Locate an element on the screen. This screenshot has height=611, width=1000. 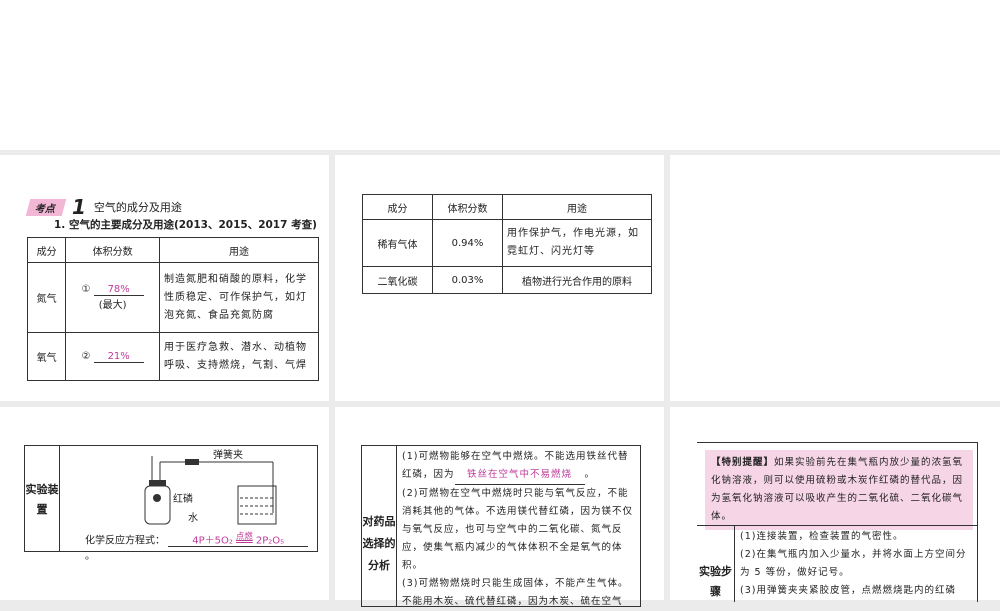
section-header: 考点 1 空气的成分及用途 is located at coordinates (103, 207).